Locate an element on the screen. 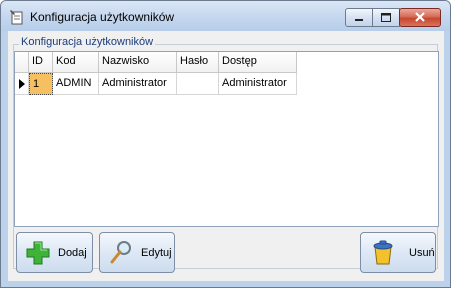 The image size is (451, 288). delete-button: Usuń is located at coordinates (398, 252).